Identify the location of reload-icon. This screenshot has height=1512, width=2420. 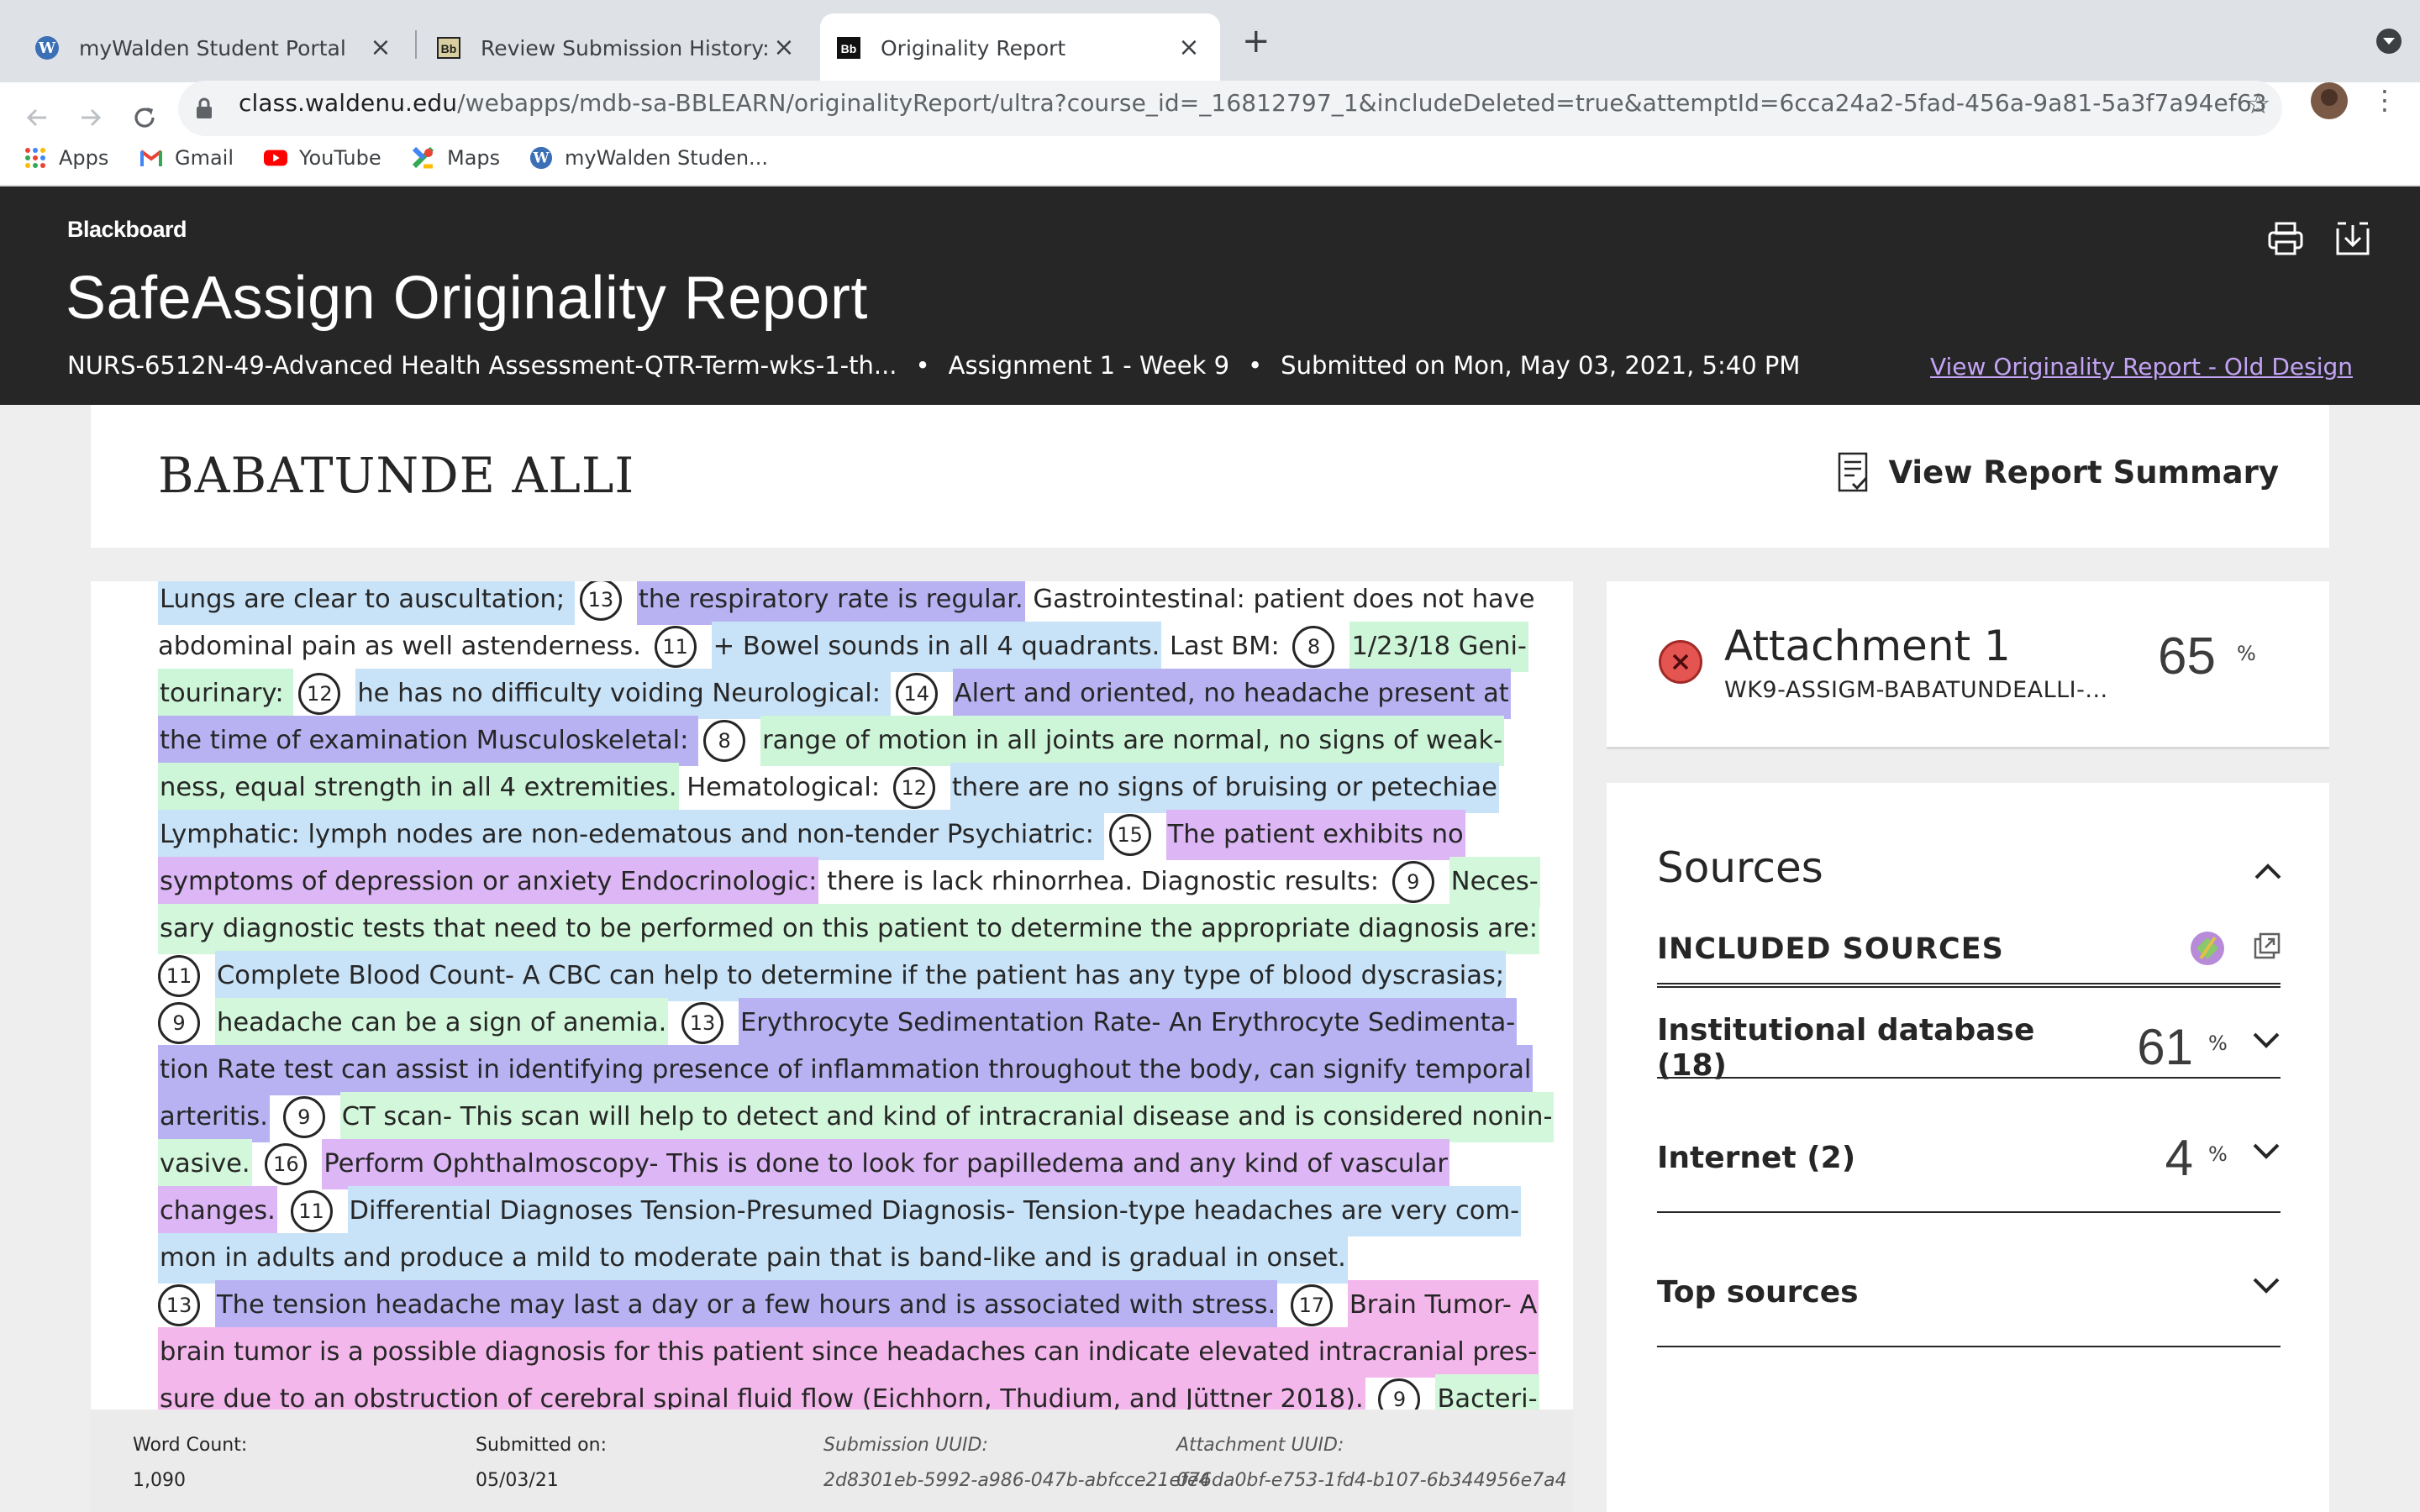
(144, 117).